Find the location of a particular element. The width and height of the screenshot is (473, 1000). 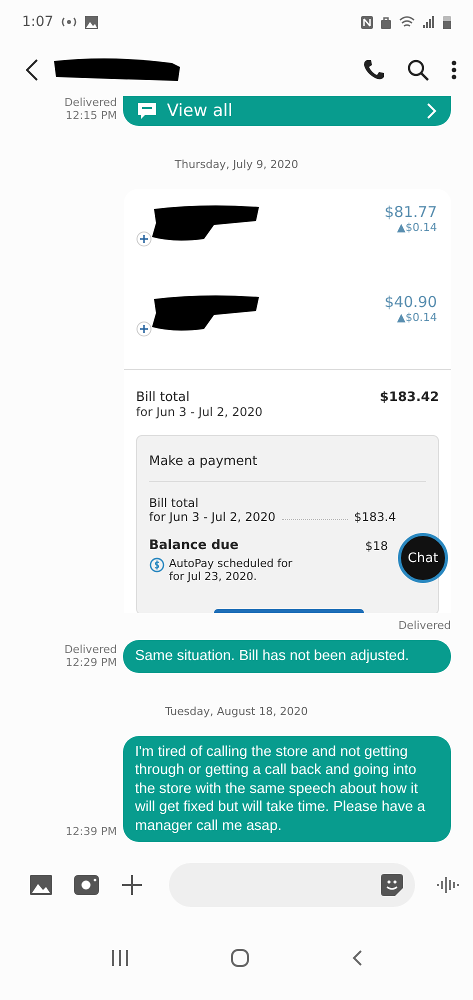

autopay-note: for Jul 23, 2020. is located at coordinates (213, 576).